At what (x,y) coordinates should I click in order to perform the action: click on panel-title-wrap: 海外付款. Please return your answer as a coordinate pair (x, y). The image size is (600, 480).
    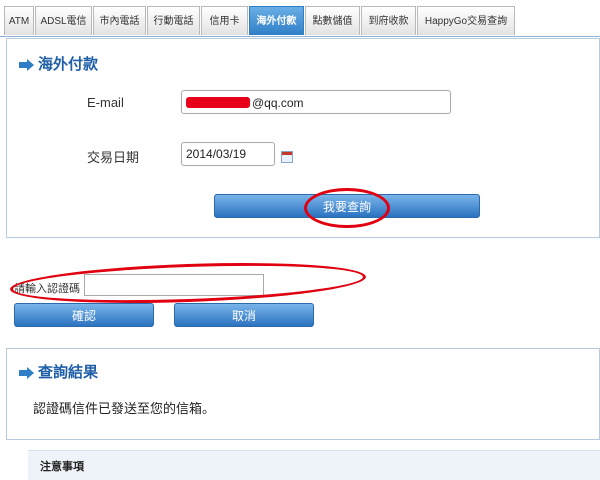
    Looking at the image, I should click on (58, 63).